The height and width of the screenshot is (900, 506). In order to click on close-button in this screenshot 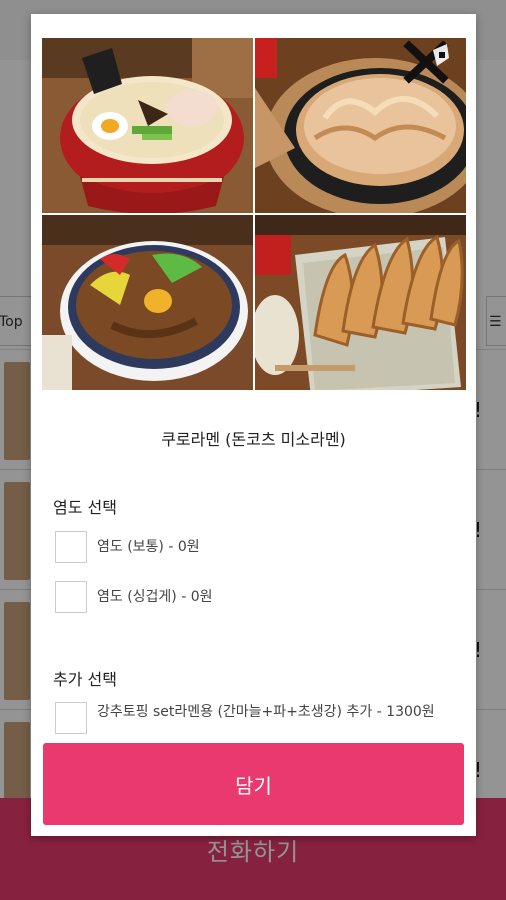, I will do `click(428, 62)`.